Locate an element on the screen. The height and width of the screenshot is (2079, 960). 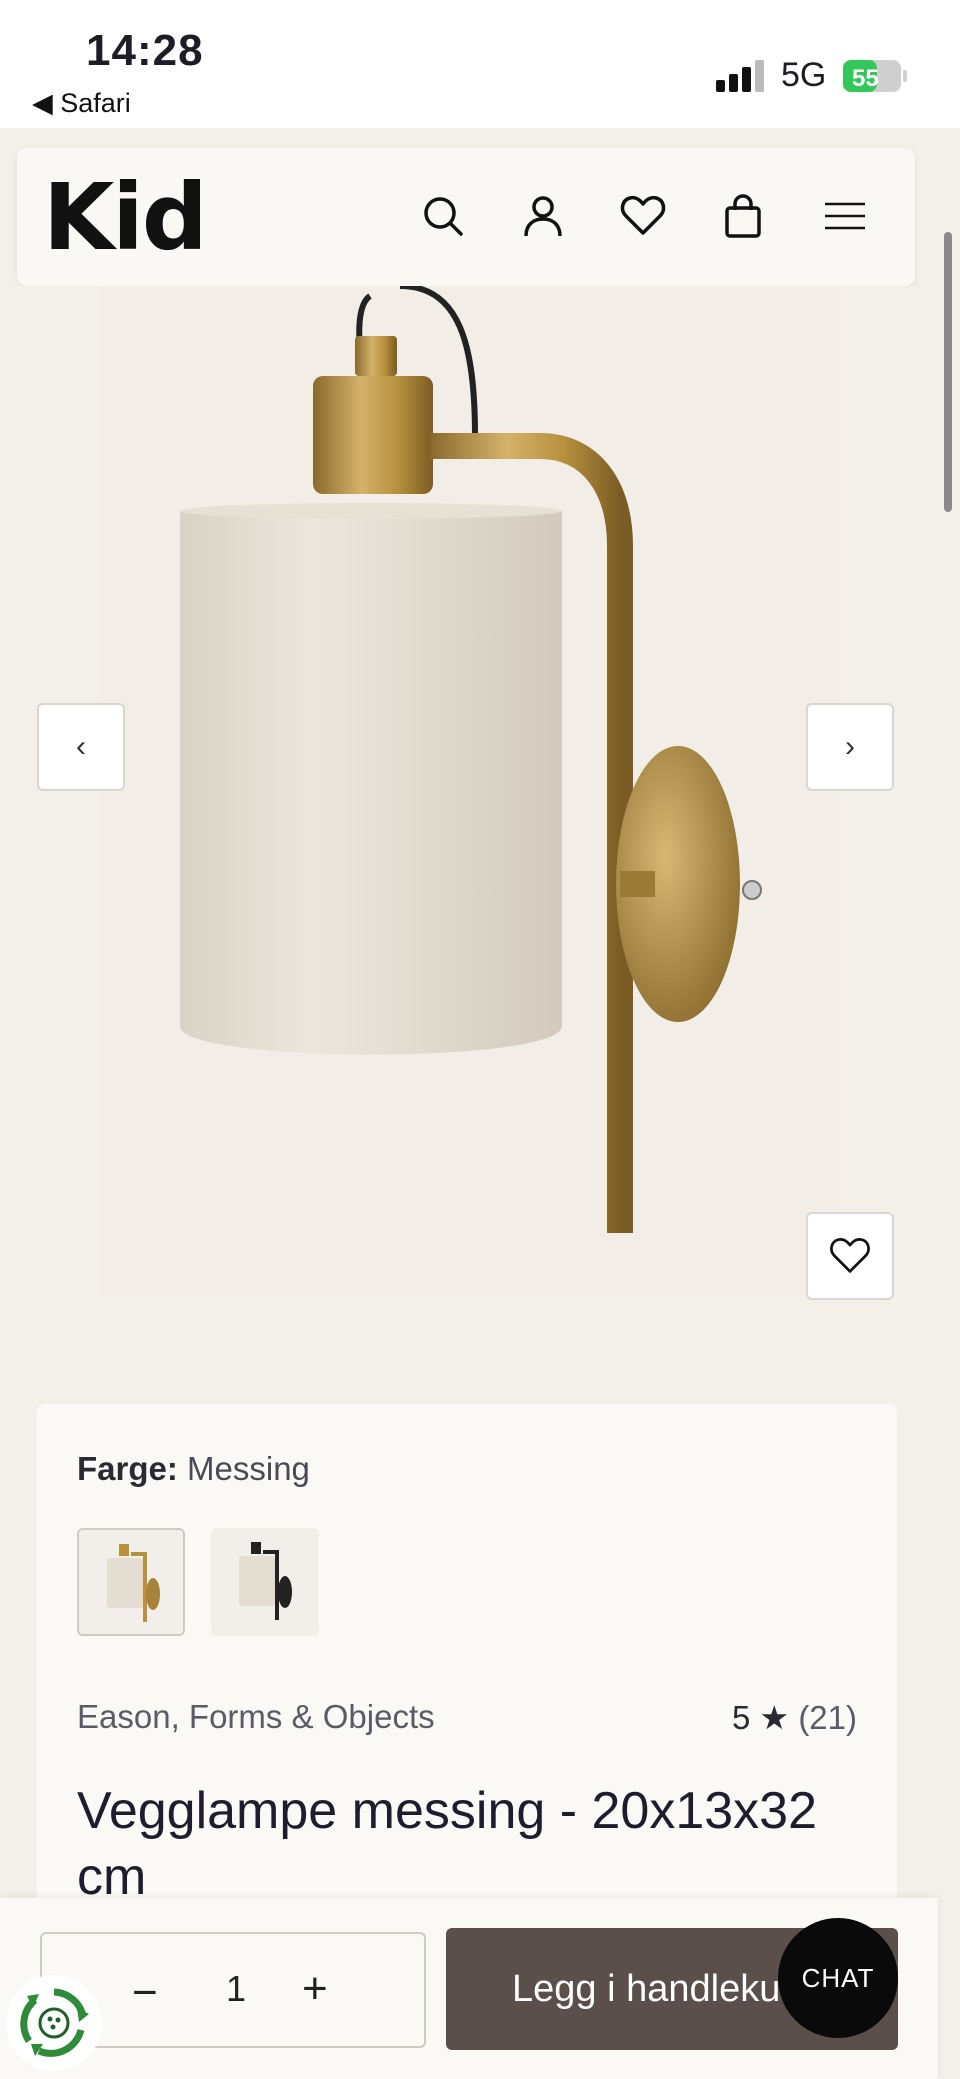
color-swatch-black is located at coordinates (265, 1582).